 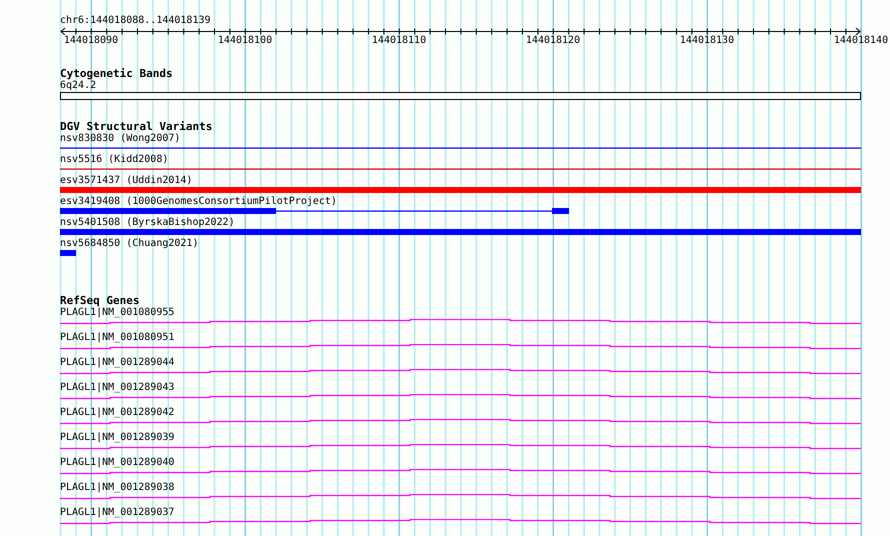 I want to click on feature-label: PLAGL1|NM_001289040, so click(x=117, y=463).